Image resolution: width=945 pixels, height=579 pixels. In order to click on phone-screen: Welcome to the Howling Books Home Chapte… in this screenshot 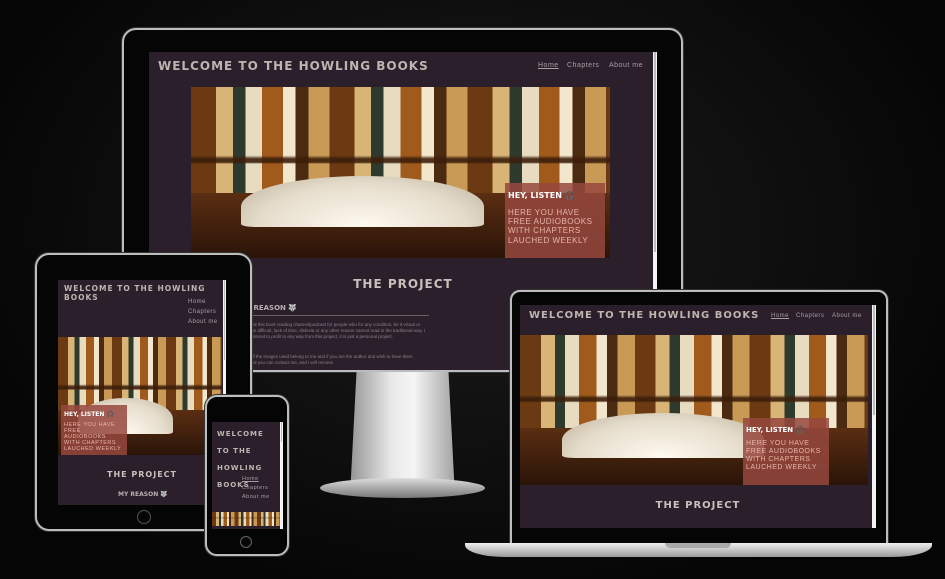, I will do `click(247, 475)`.